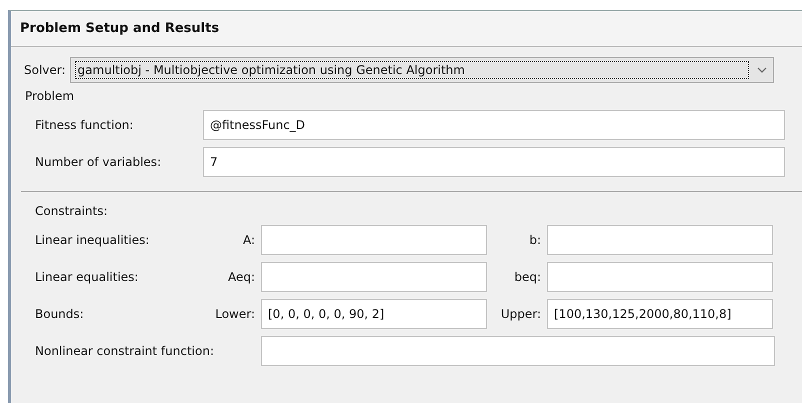 The width and height of the screenshot is (802, 403). What do you see at coordinates (248, 240) in the screenshot?
I see `field-label: A:` at bounding box center [248, 240].